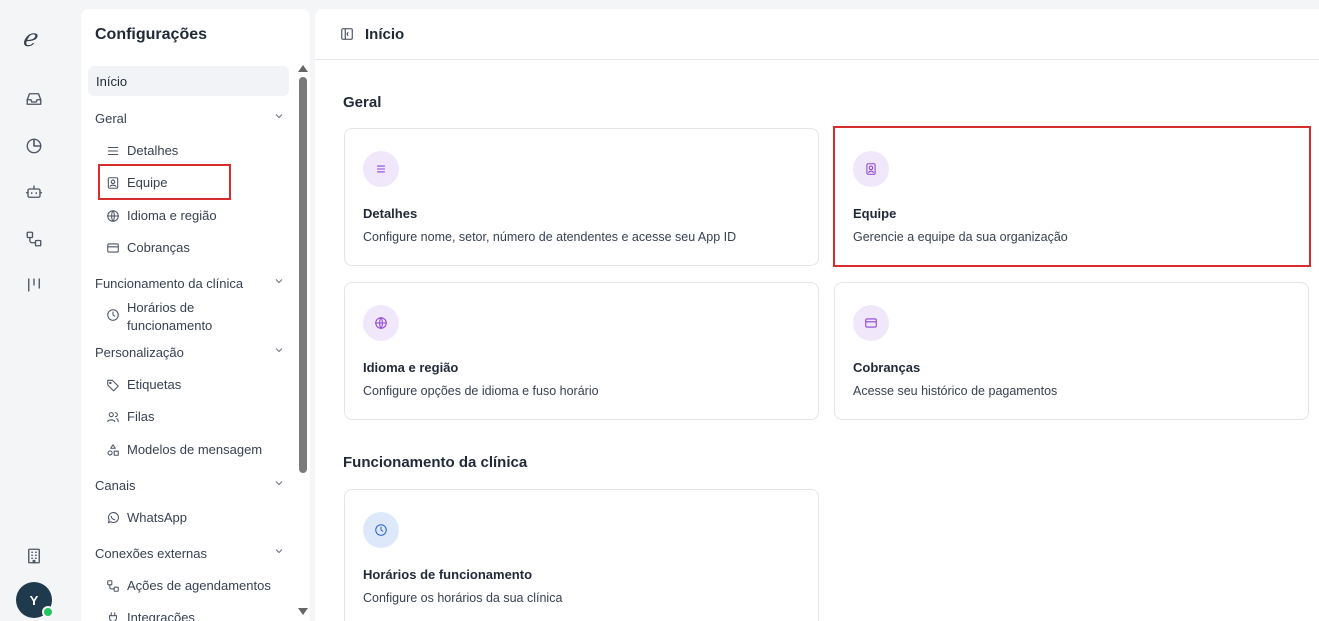 The width and height of the screenshot is (1319, 621). I want to click on pie-chart-icon, so click(34, 146).